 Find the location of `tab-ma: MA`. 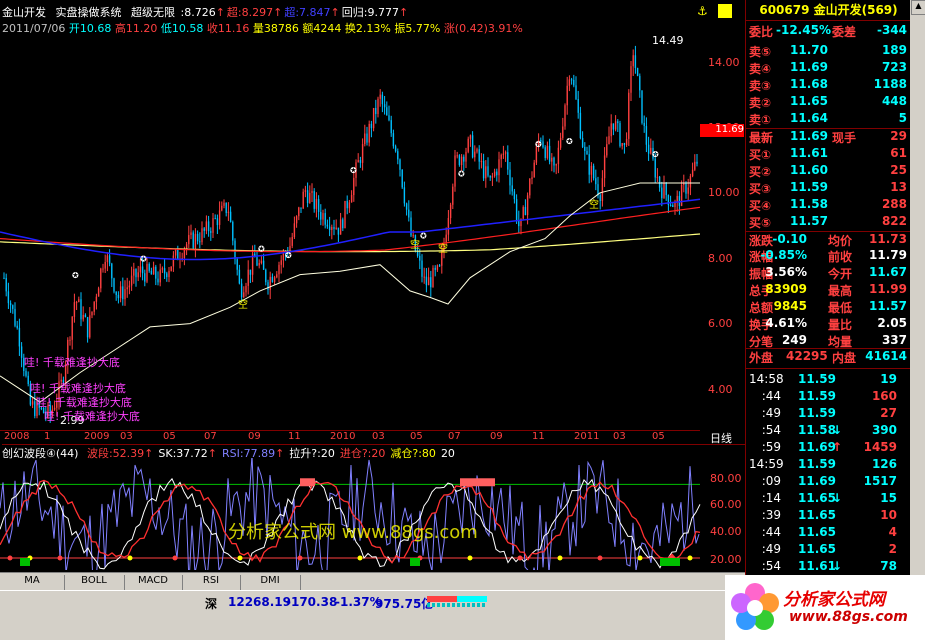

tab-ma: MA is located at coordinates (32, 583).